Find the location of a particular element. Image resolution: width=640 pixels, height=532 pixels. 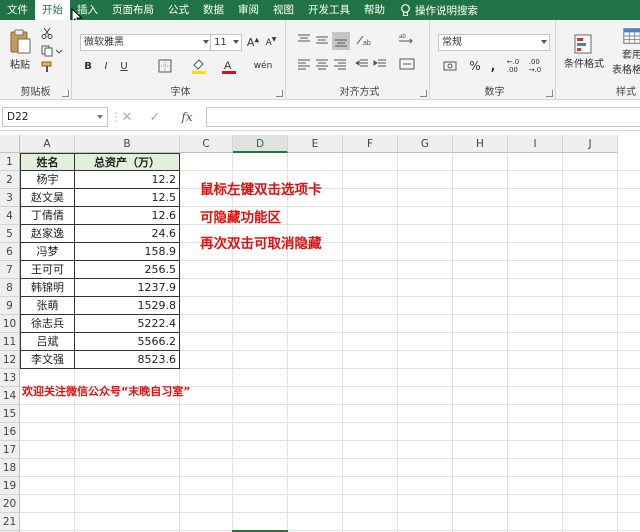

clipboard-launcher is located at coordinates (65, 93).